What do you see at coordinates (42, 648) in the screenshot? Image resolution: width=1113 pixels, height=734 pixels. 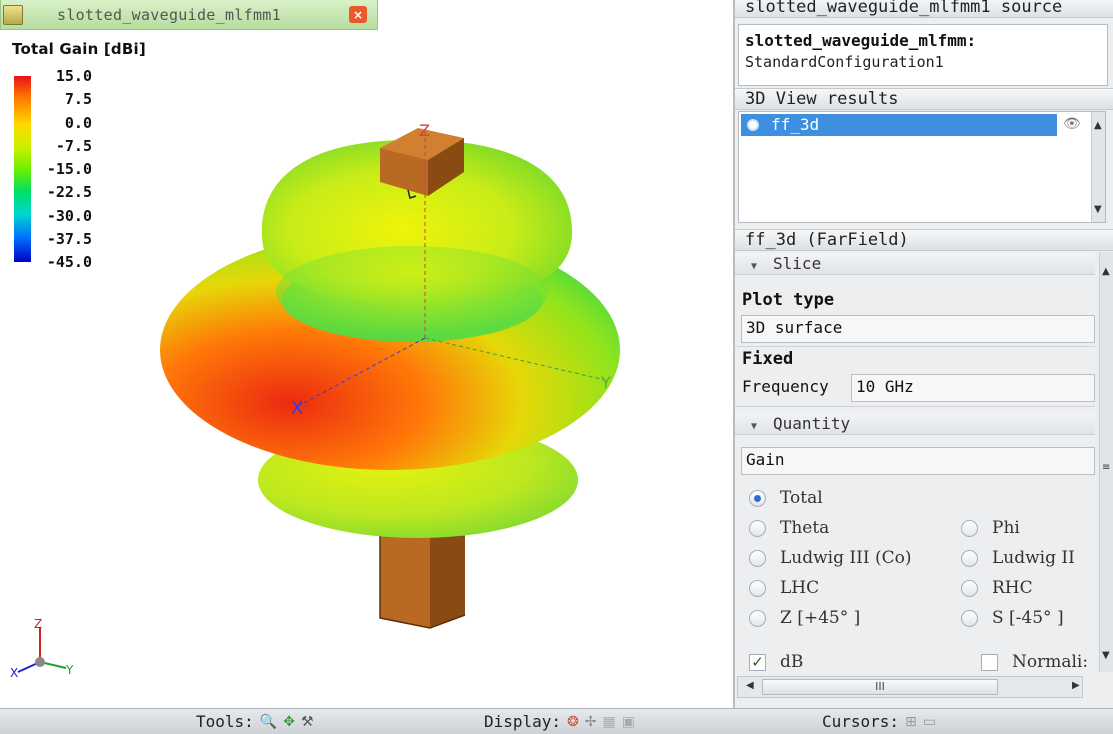 I see `orientation-triad: Z X Y` at bounding box center [42, 648].